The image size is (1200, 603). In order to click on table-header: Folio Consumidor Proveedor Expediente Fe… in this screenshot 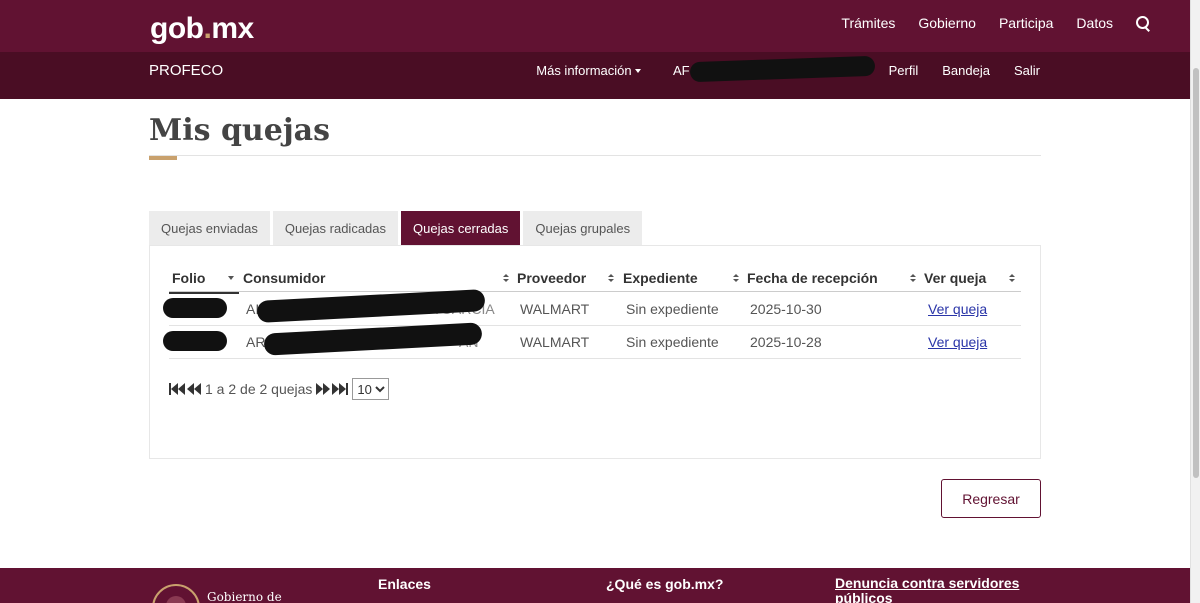, I will do `click(595, 279)`.